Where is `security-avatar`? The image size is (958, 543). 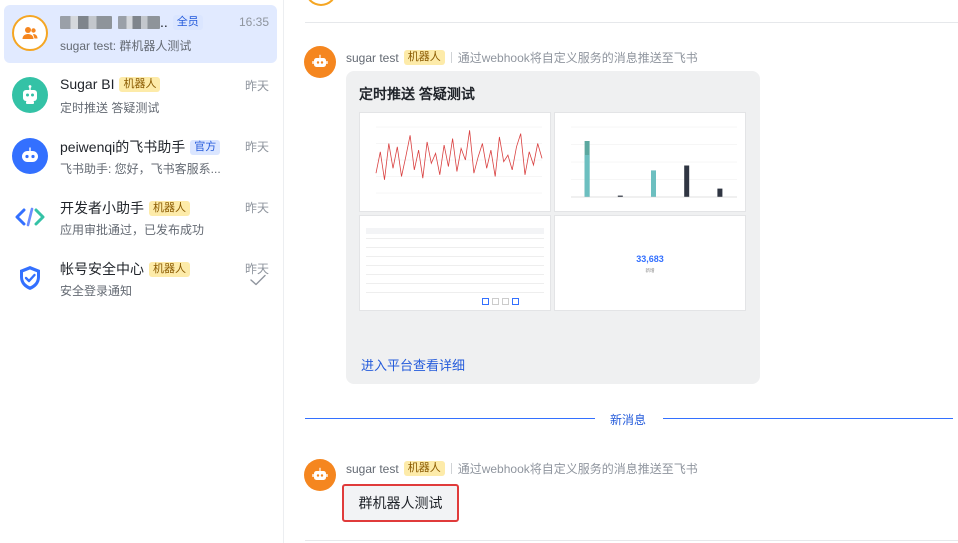 security-avatar is located at coordinates (30, 278).